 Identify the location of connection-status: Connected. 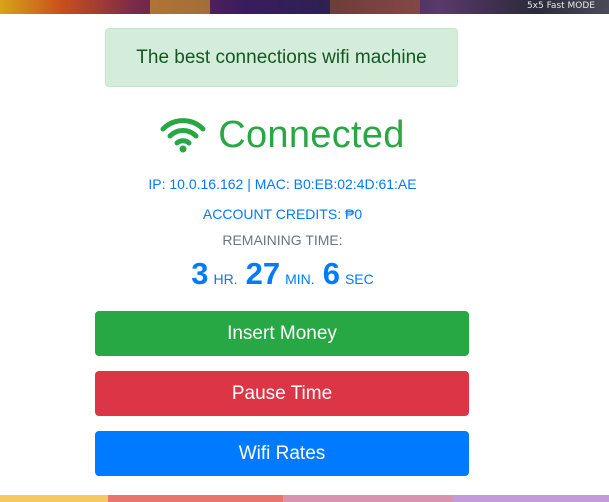
(282, 135).